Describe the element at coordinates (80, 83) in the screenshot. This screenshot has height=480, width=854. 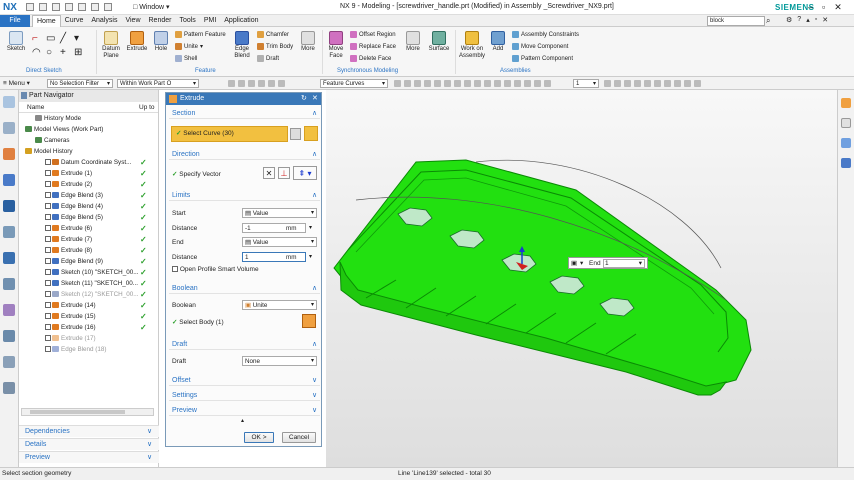
I see `selection-filter-dropdown: No Selection Filter ▾` at that location.